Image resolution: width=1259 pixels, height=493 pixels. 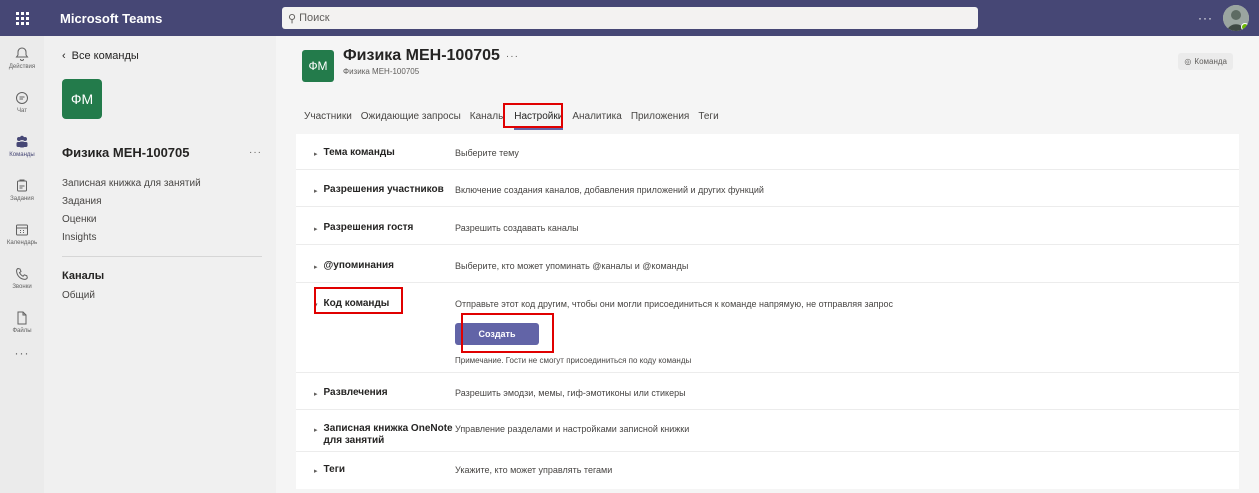 I want to click on search-placeholder: Поиск, so click(x=314, y=18).